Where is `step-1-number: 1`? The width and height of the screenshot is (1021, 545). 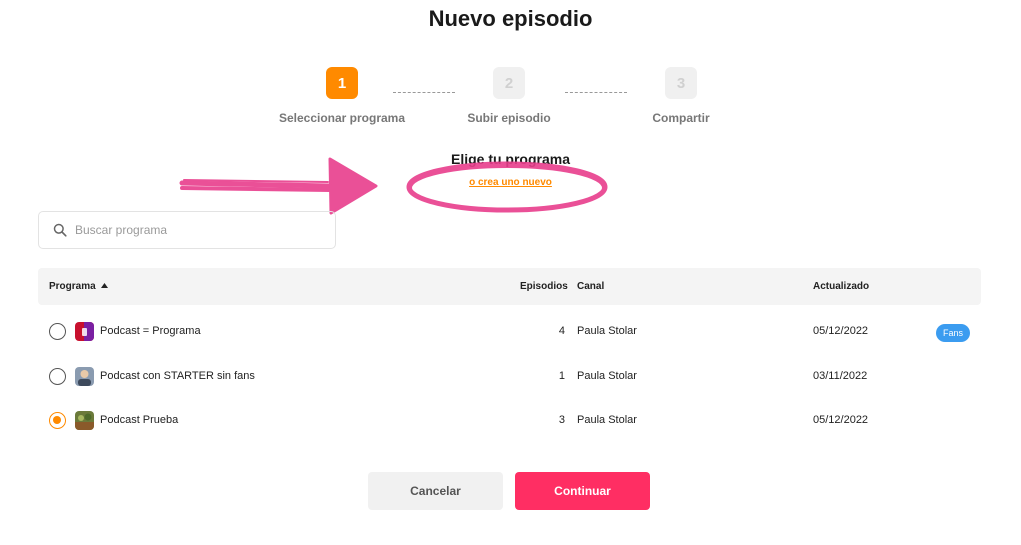
step-1-number: 1 is located at coordinates (342, 83).